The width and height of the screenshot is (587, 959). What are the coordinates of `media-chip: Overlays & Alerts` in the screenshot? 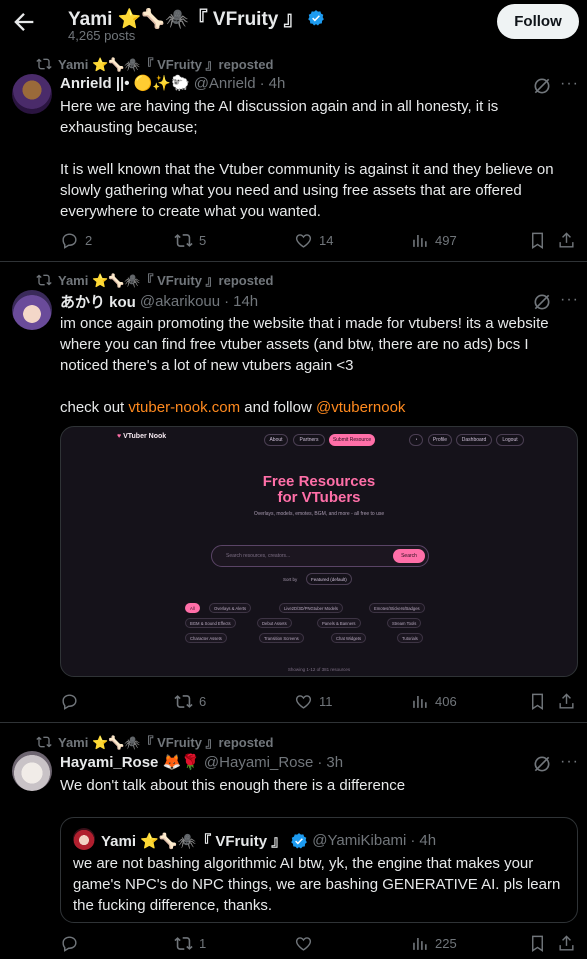 It's located at (230, 608).